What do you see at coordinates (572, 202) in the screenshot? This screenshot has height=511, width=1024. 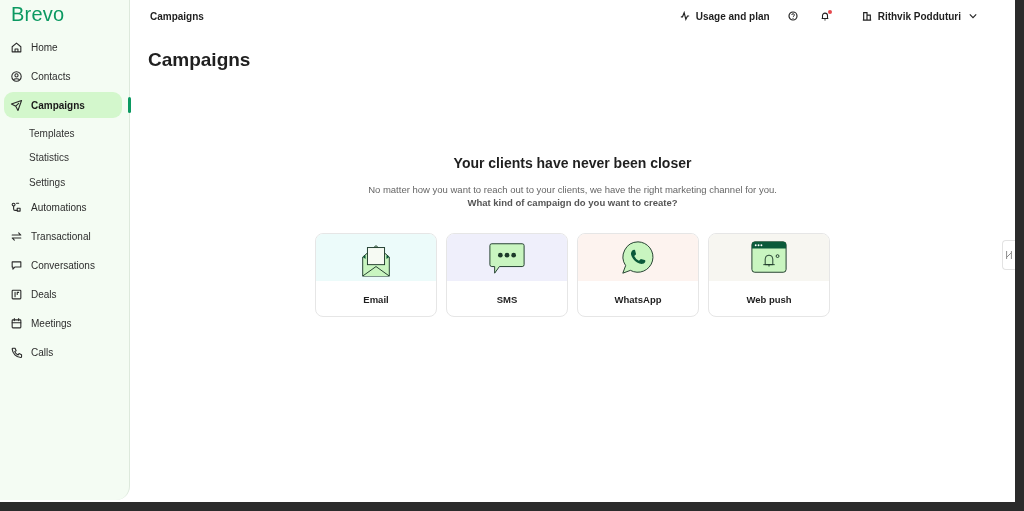 I see `empty-state-question: What kind of campaign do you want to create?` at bounding box center [572, 202].